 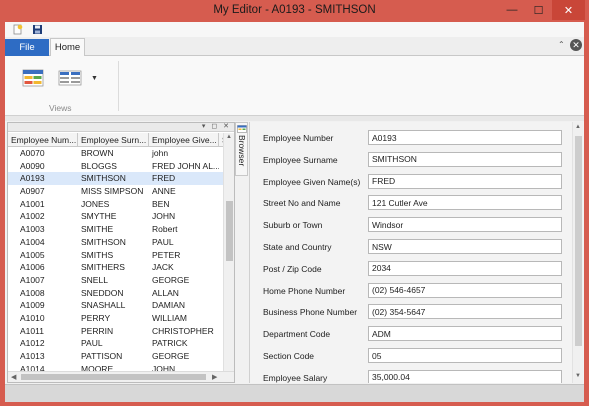 What do you see at coordinates (95, 203) in the screenshot?
I see `table-cell: JONES` at bounding box center [95, 203].